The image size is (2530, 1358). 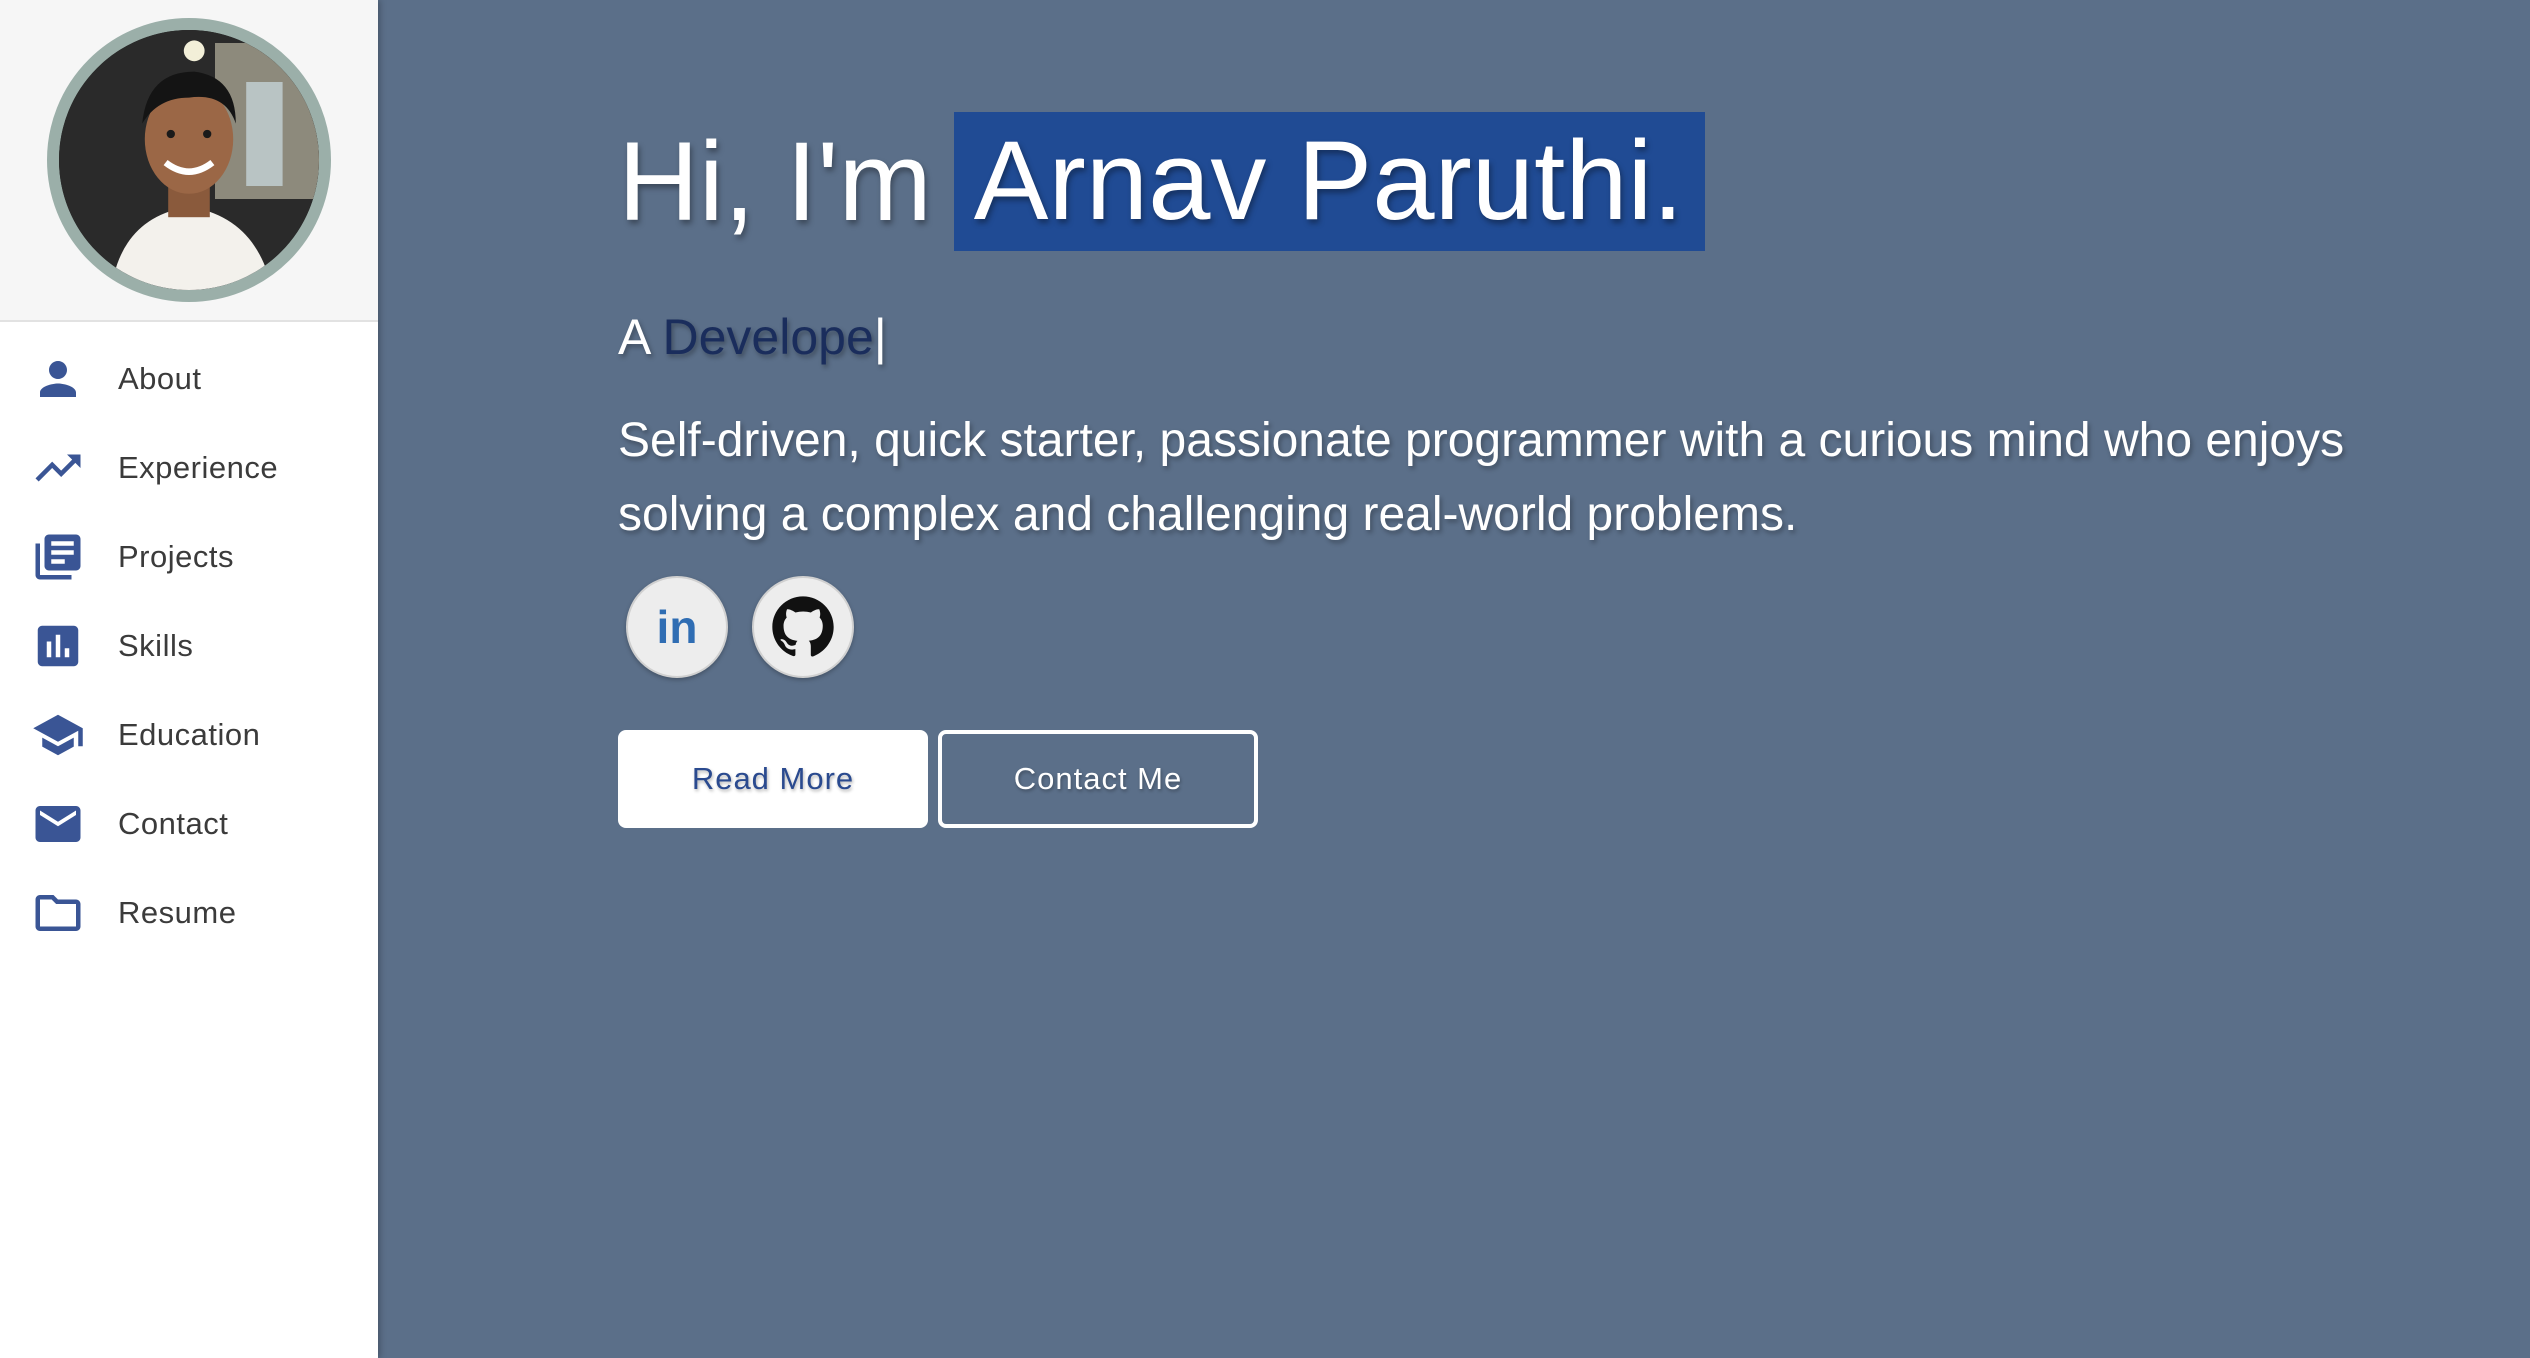 I want to click on avatar, so click(x=189, y=160).